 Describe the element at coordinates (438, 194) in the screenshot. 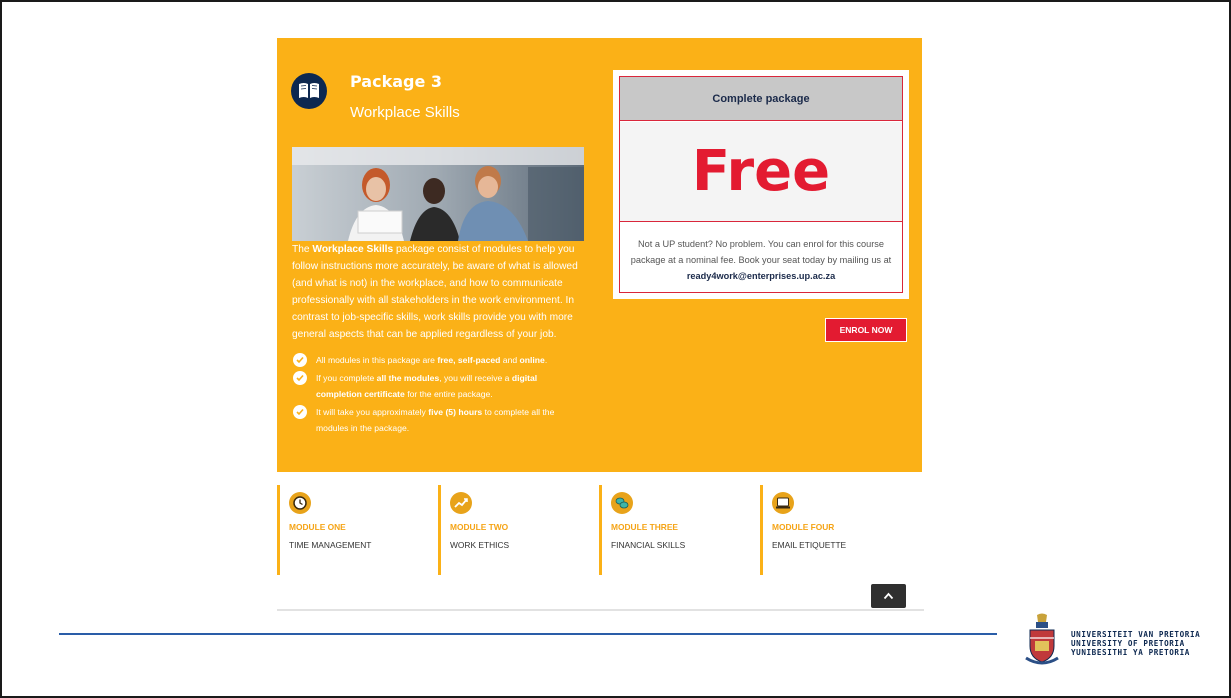

I see `hero-photo` at that location.